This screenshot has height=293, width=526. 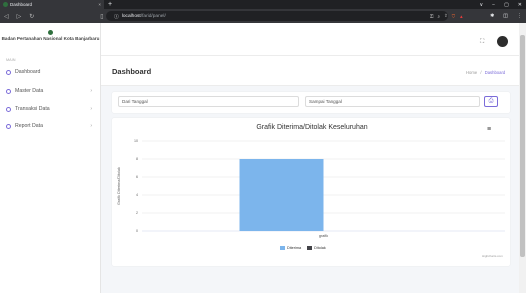 What do you see at coordinates (99, 4) in the screenshot?
I see `tab-close-icon: ×` at bounding box center [99, 4].